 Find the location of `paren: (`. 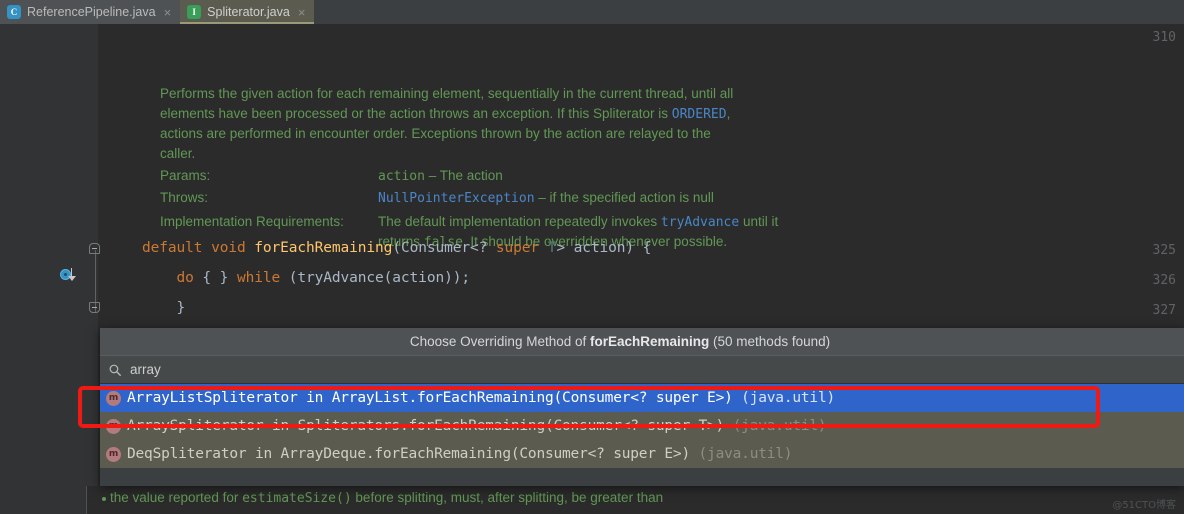

paren: ( is located at coordinates (396, 248).